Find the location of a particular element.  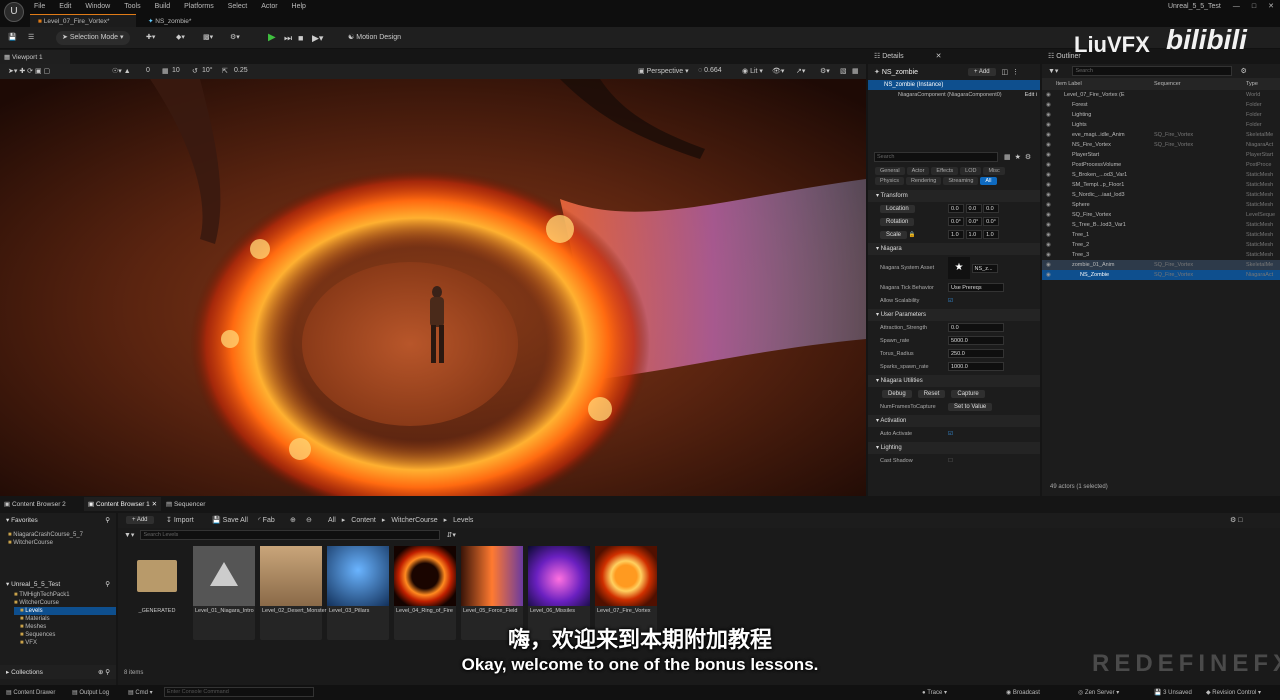

cb-add-button: + Add is located at coordinates (140, 520).